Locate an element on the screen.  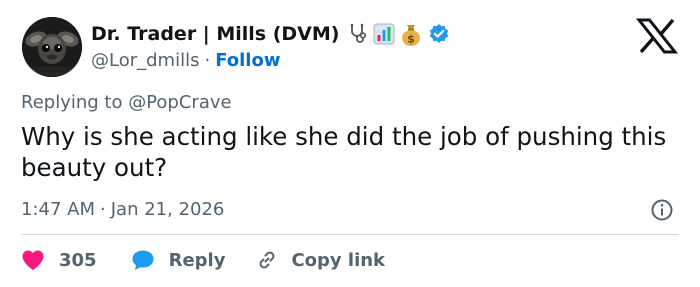
action-bar: 305 Reply Copy link is located at coordinates (203, 260).